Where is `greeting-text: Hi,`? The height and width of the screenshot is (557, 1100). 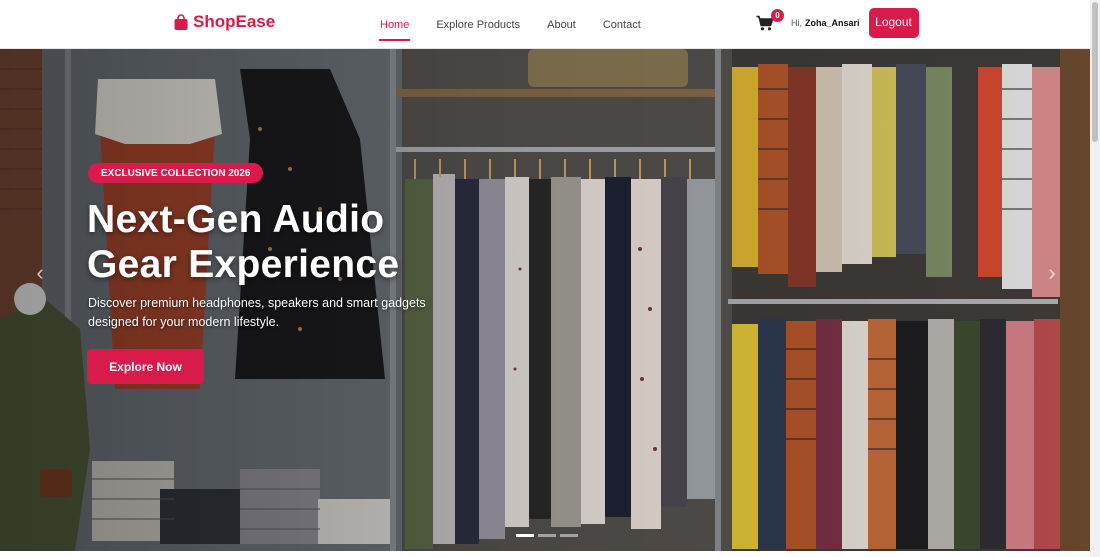
greeting-text: Hi, is located at coordinates (796, 23).